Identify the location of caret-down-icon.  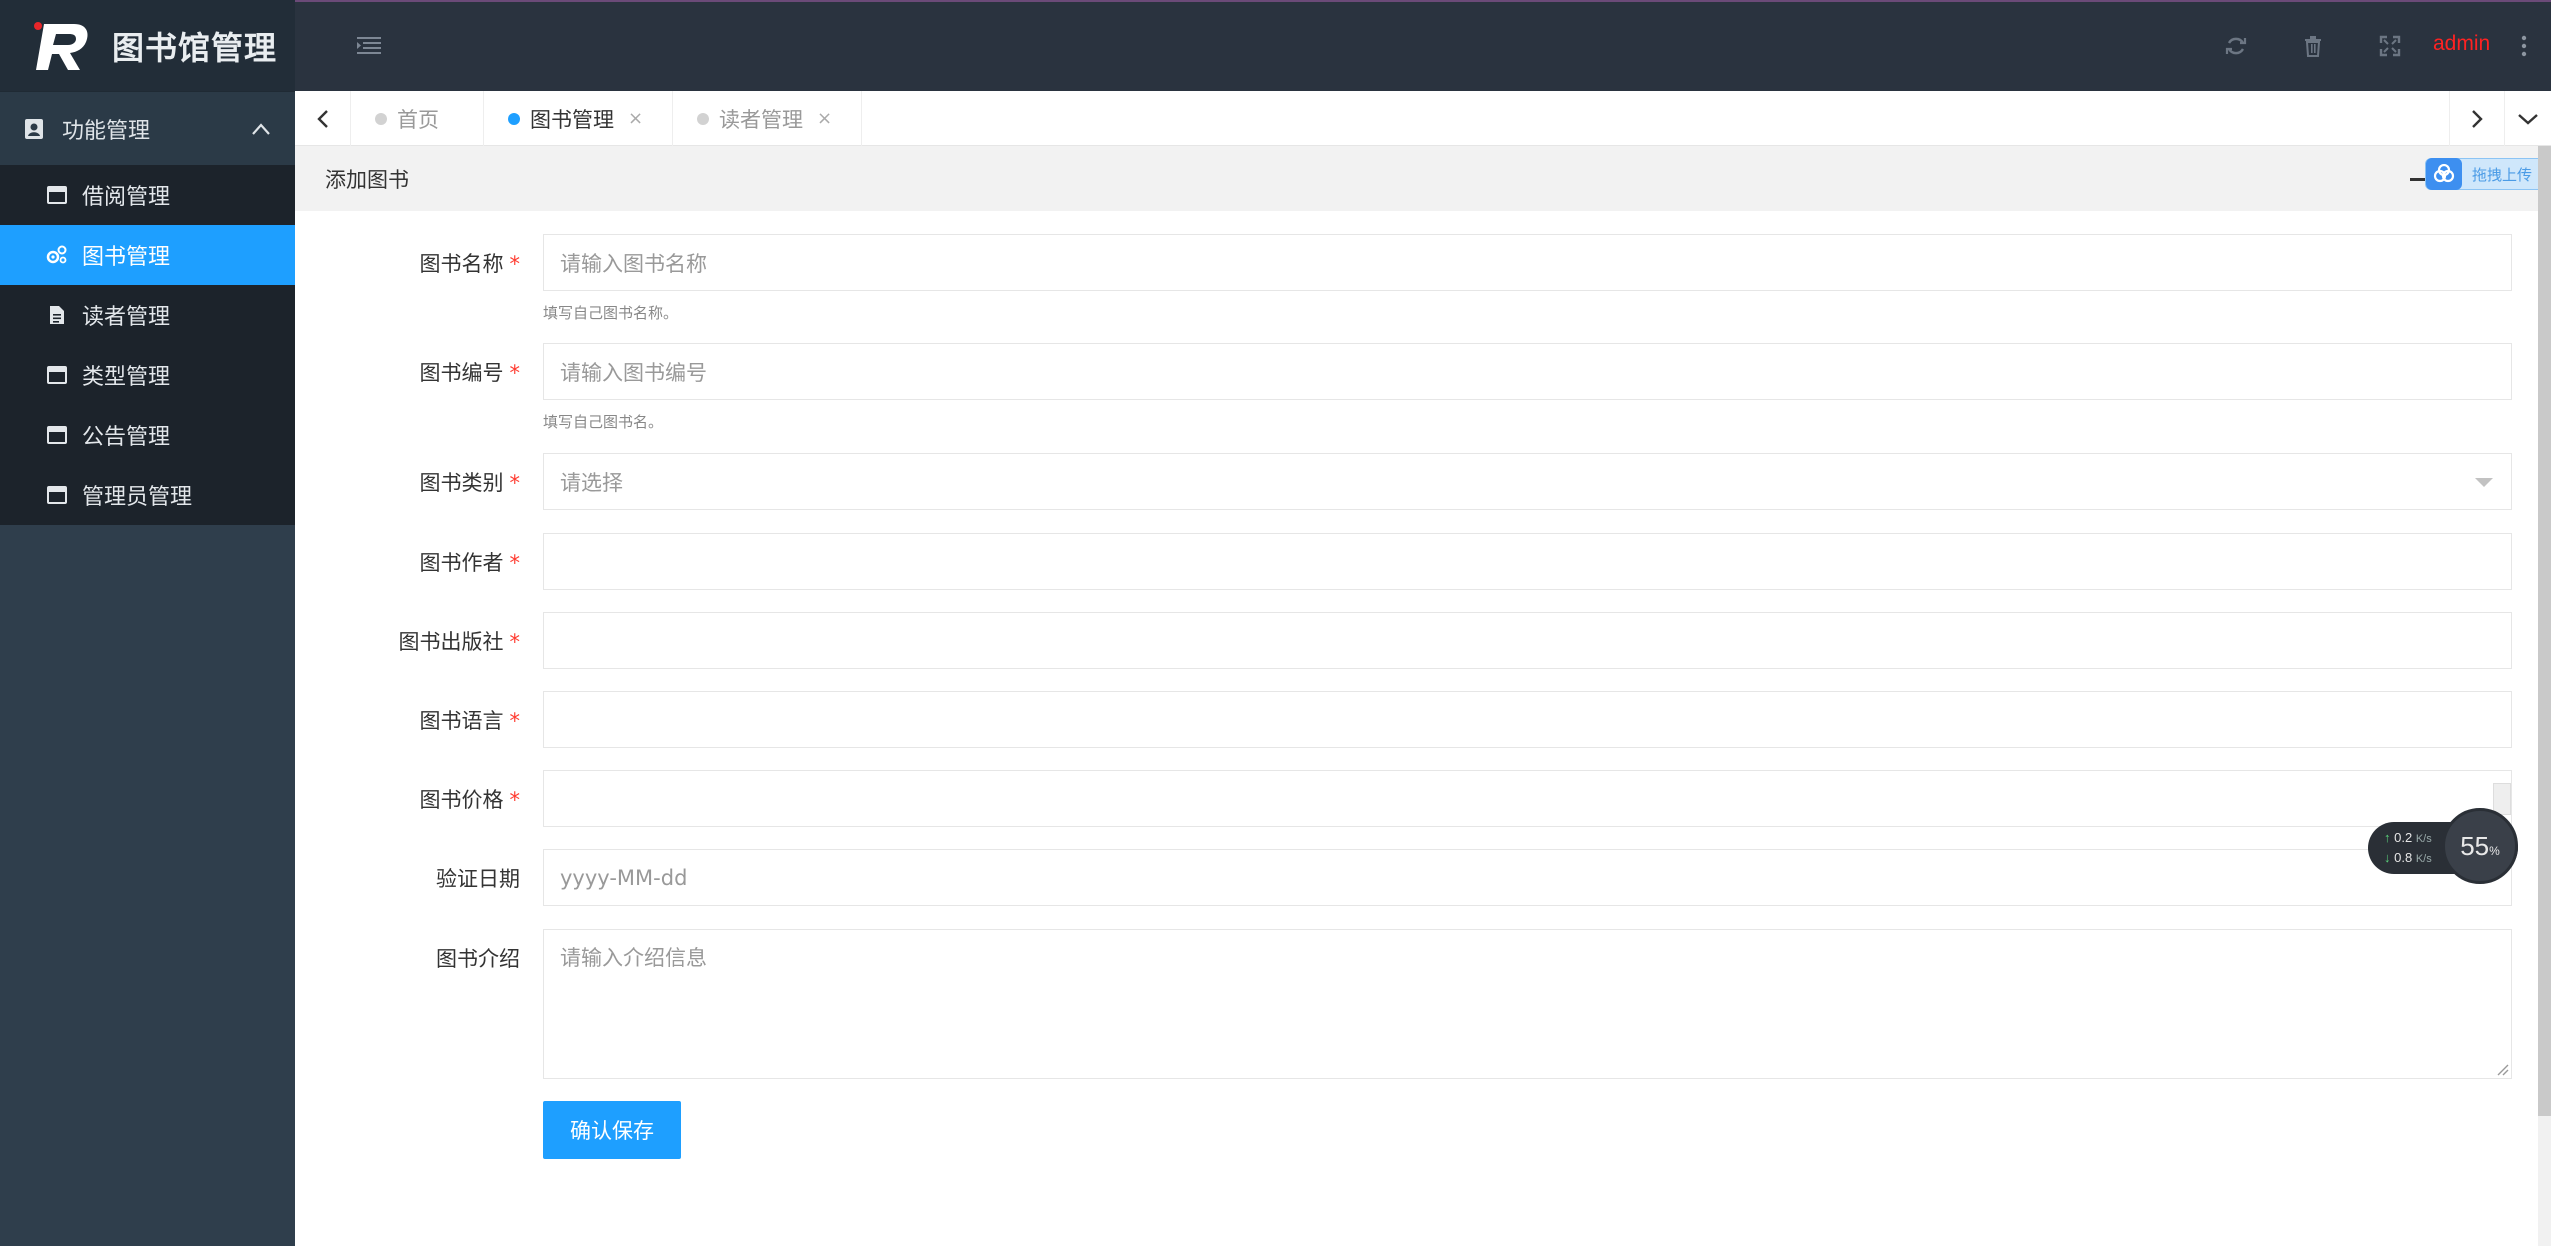
(2484, 482).